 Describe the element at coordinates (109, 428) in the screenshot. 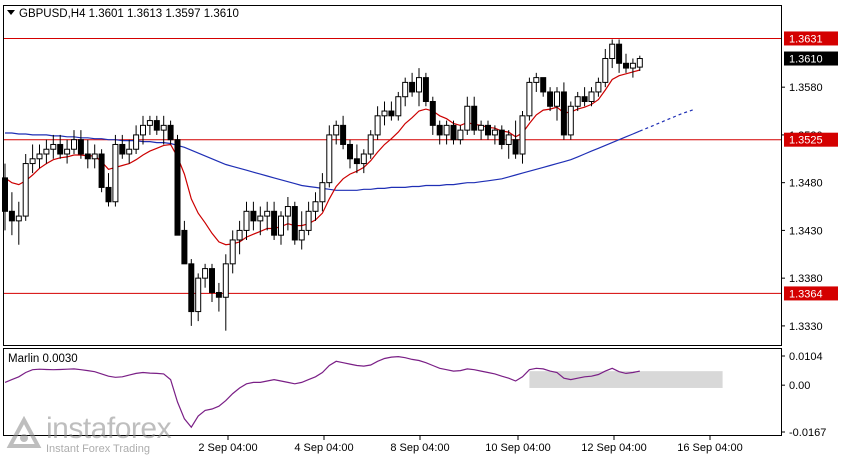

I see `watermark-brand: instaforex` at that location.